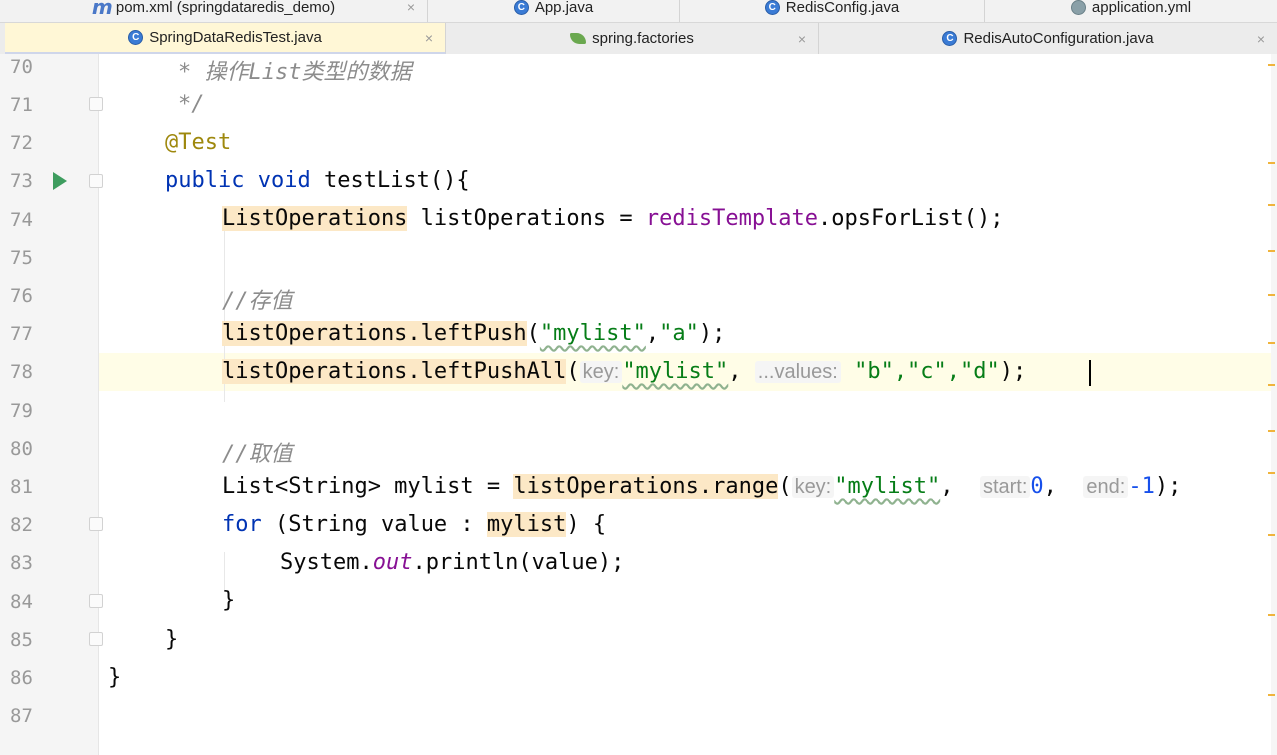 The width and height of the screenshot is (1277, 755). Describe the element at coordinates (21, 258) in the screenshot. I see `line-number: 75` at that location.